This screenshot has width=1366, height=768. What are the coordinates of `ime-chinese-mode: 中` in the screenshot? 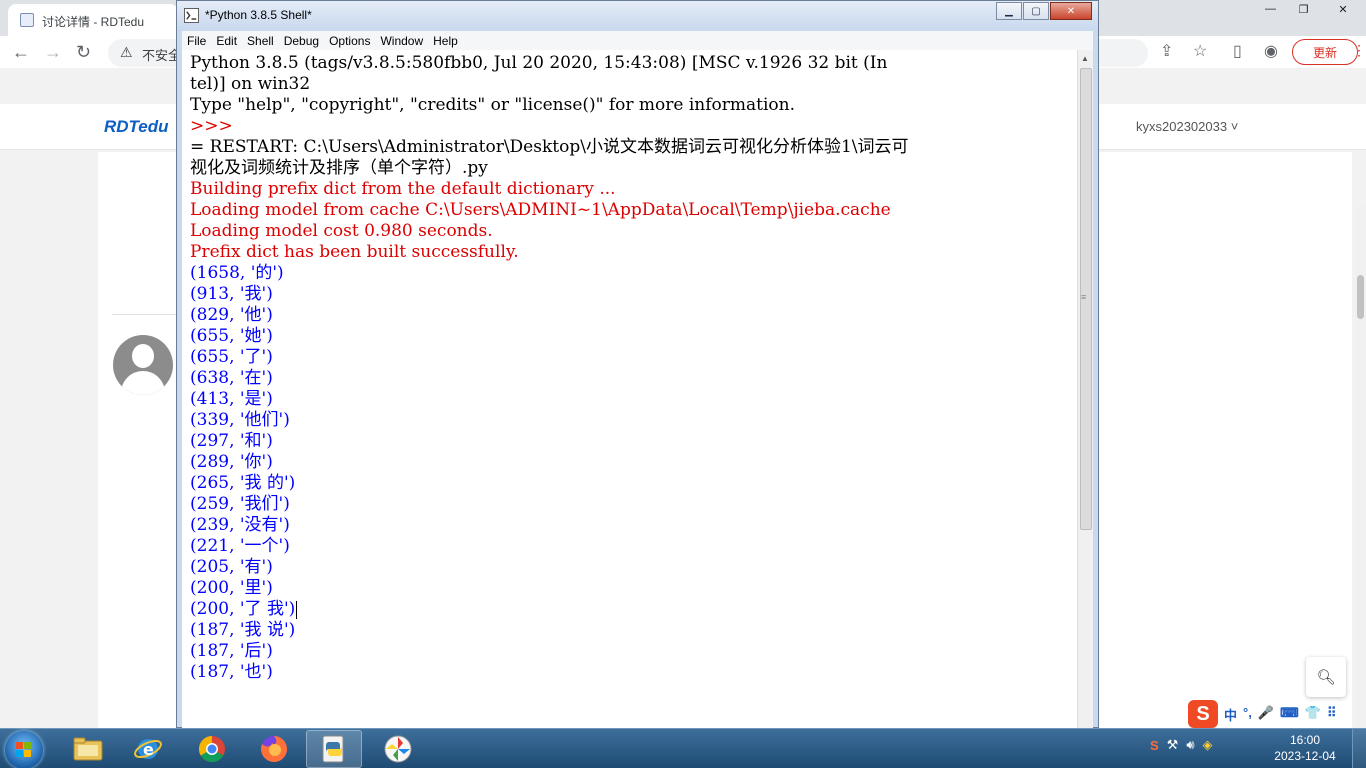 It's located at (1230, 714).